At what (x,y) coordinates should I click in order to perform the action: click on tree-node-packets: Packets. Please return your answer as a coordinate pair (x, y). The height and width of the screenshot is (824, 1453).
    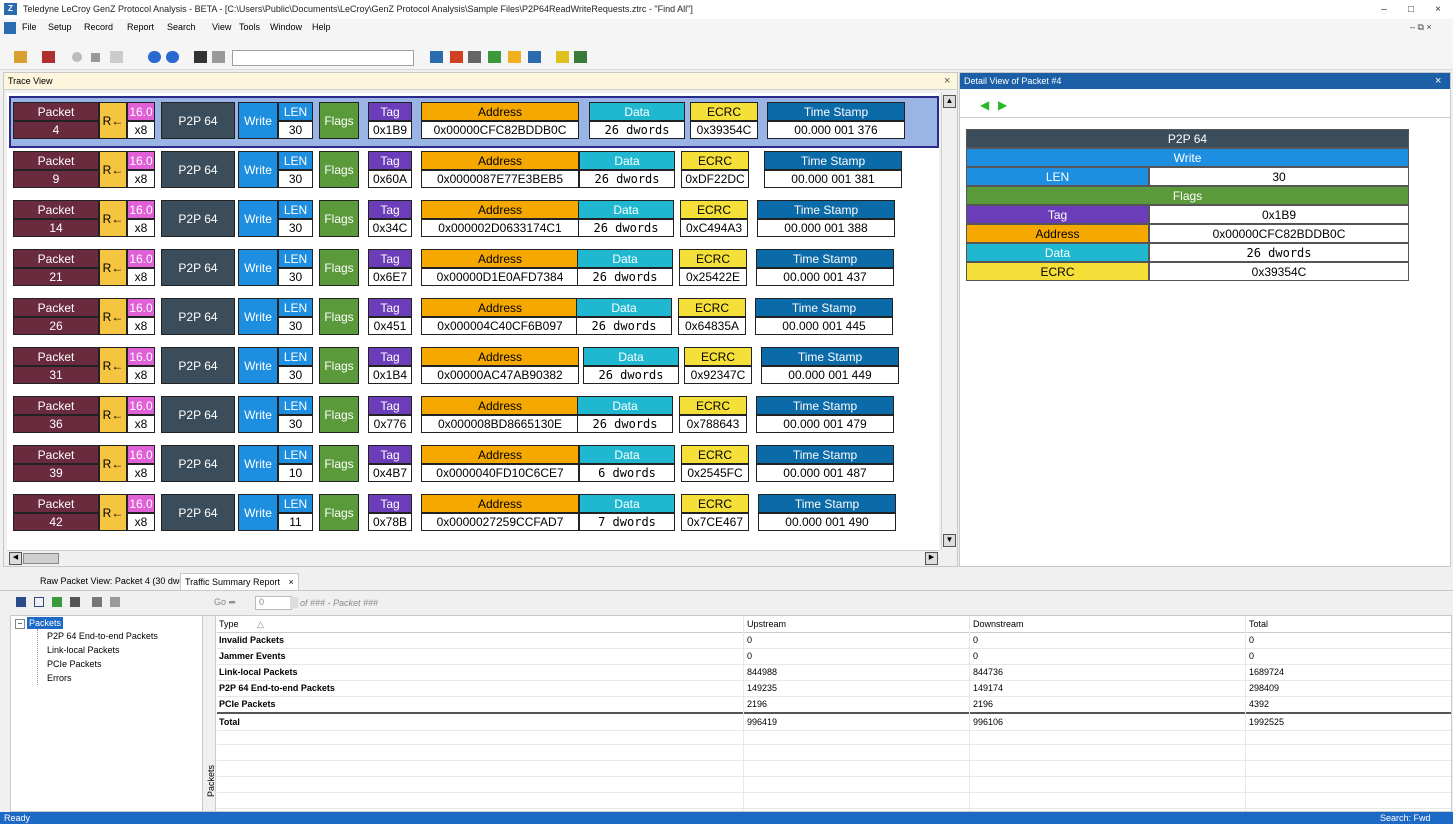
    Looking at the image, I should click on (45, 623).